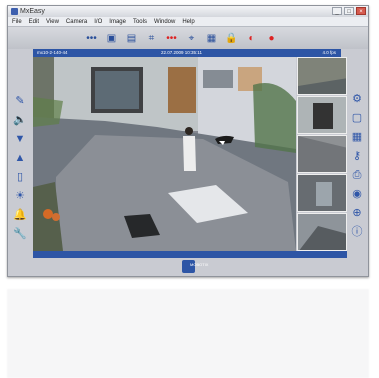 The height and width of the screenshot is (378, 379). I want to click on right-tool-column: ⚙ ▢ ▦ ⚷ ⎙ ◉ ⊕ ⓘ, so click(357, 162).